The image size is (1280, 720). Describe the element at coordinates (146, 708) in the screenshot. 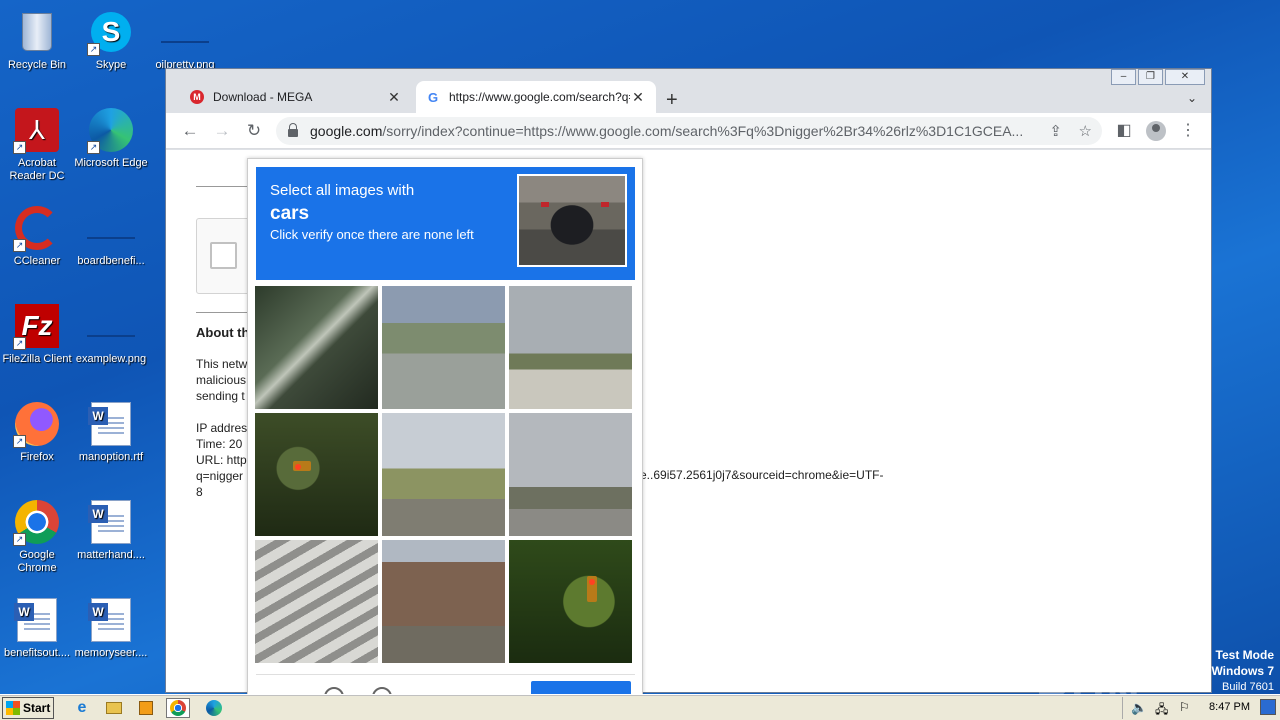

I see `media-player-taskbar-icon` at that location.